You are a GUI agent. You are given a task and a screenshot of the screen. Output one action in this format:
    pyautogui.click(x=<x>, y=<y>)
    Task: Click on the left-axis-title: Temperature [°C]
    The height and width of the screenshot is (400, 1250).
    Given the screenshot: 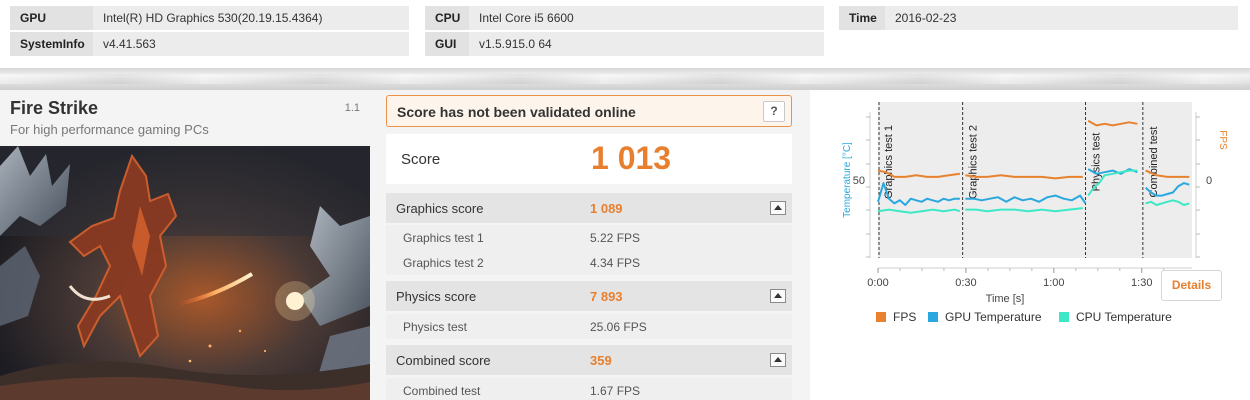 What is the action you would take?
    pyautogui.click(x=847, y=180)
    